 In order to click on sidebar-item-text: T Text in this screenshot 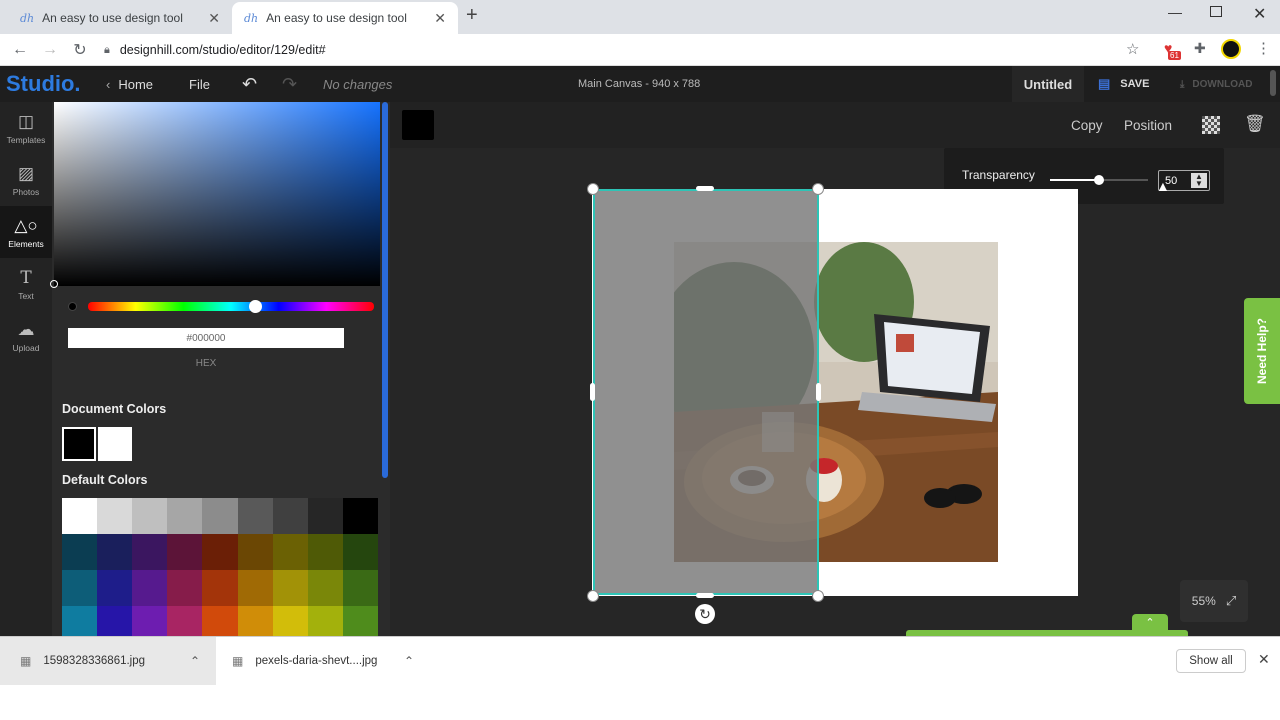, I will do `click(26, 284)`.